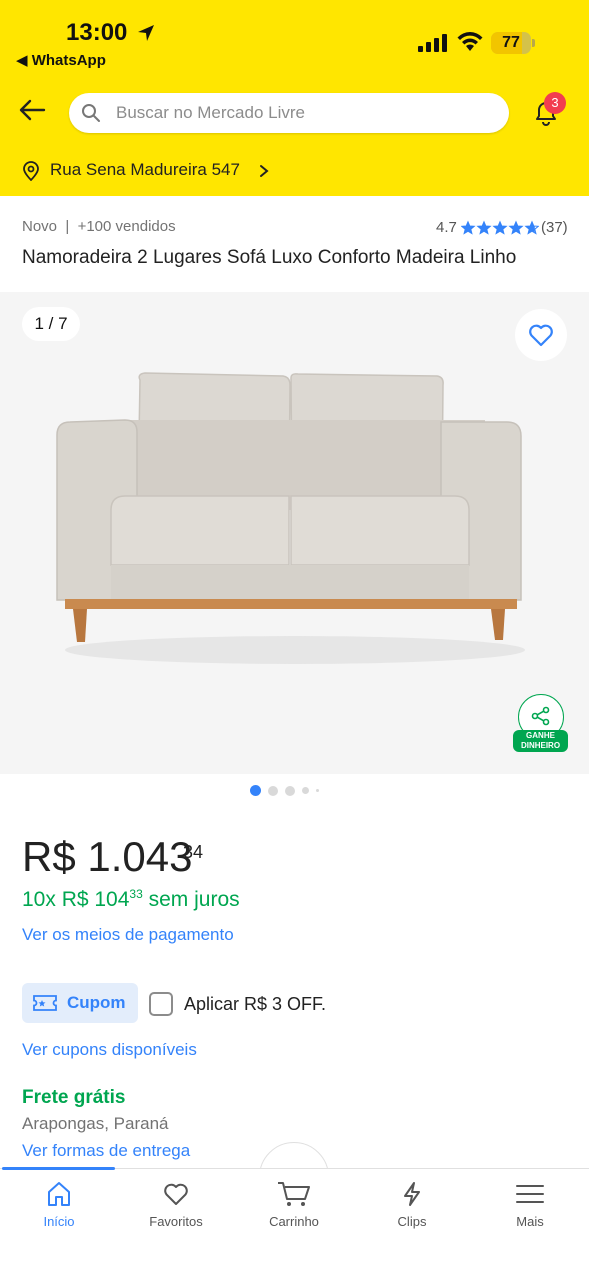 This screenshot has width=589, height=1280. Describe the element at coordinates (74, 1097) in the screenshot. I see `free-shipping-title: Frete grátis` at that location.